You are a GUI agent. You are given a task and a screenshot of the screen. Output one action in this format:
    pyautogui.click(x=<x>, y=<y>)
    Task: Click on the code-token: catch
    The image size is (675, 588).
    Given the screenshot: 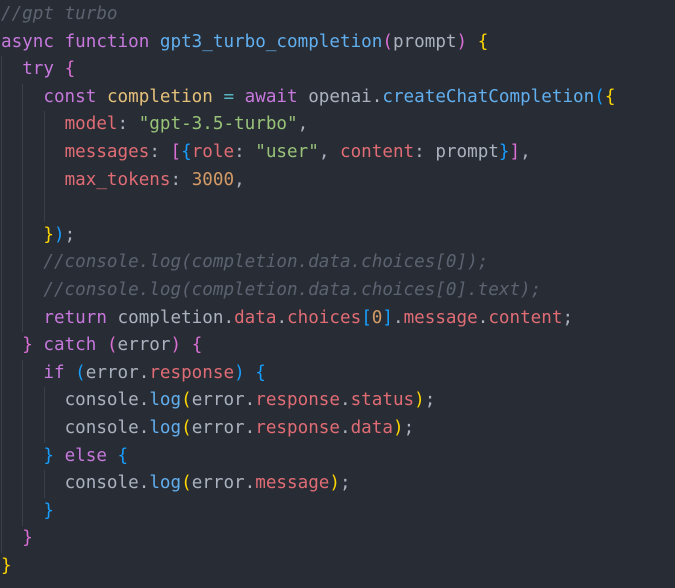 What is the action you would take?
    pyautogui.click(x=70, y=345)
    